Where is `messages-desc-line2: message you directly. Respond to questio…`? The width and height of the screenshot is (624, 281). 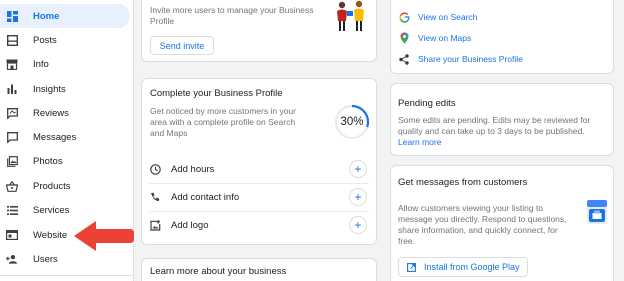
messages-desc-line2: message you directly. Respond to questio… is located at coordinates (482, 219).